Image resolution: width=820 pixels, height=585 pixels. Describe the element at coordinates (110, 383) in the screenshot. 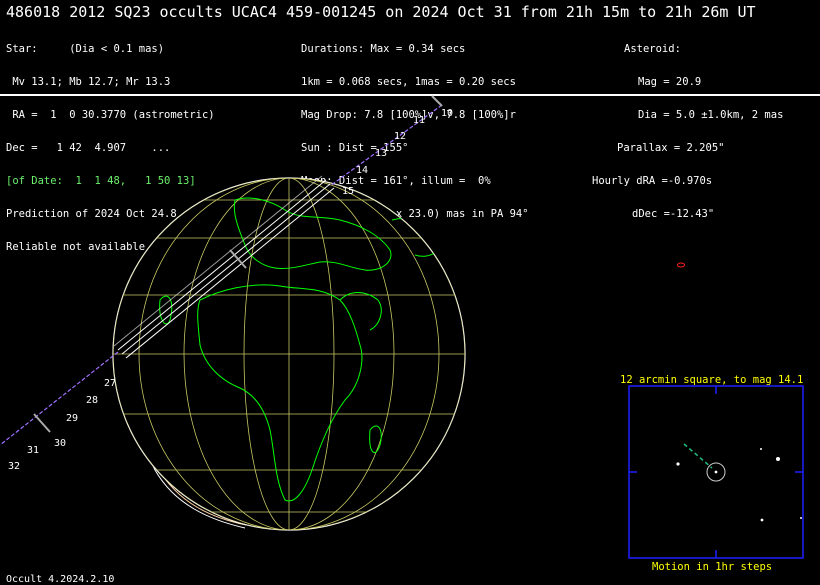

I see `tick-label: 27` at that location.